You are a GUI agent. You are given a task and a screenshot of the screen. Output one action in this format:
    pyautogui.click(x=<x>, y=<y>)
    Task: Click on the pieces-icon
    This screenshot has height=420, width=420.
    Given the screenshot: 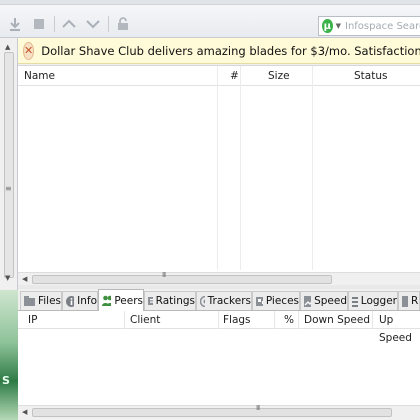 What is the action you would take?
    pyautogui.click(x=259, y=301)
    